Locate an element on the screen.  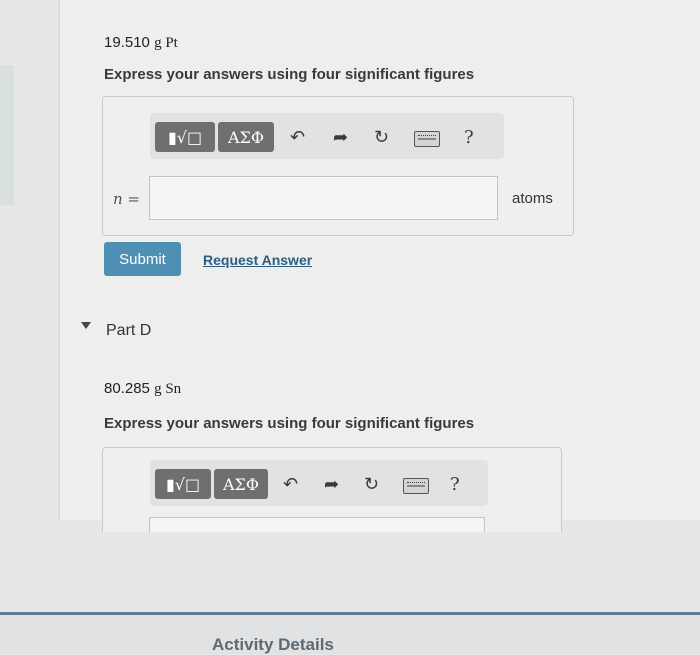
part-c-math-toolbar: ▮√□ ΑΣΦ ↶ ➦ ↻ ? is located at coordinates (327, 136).